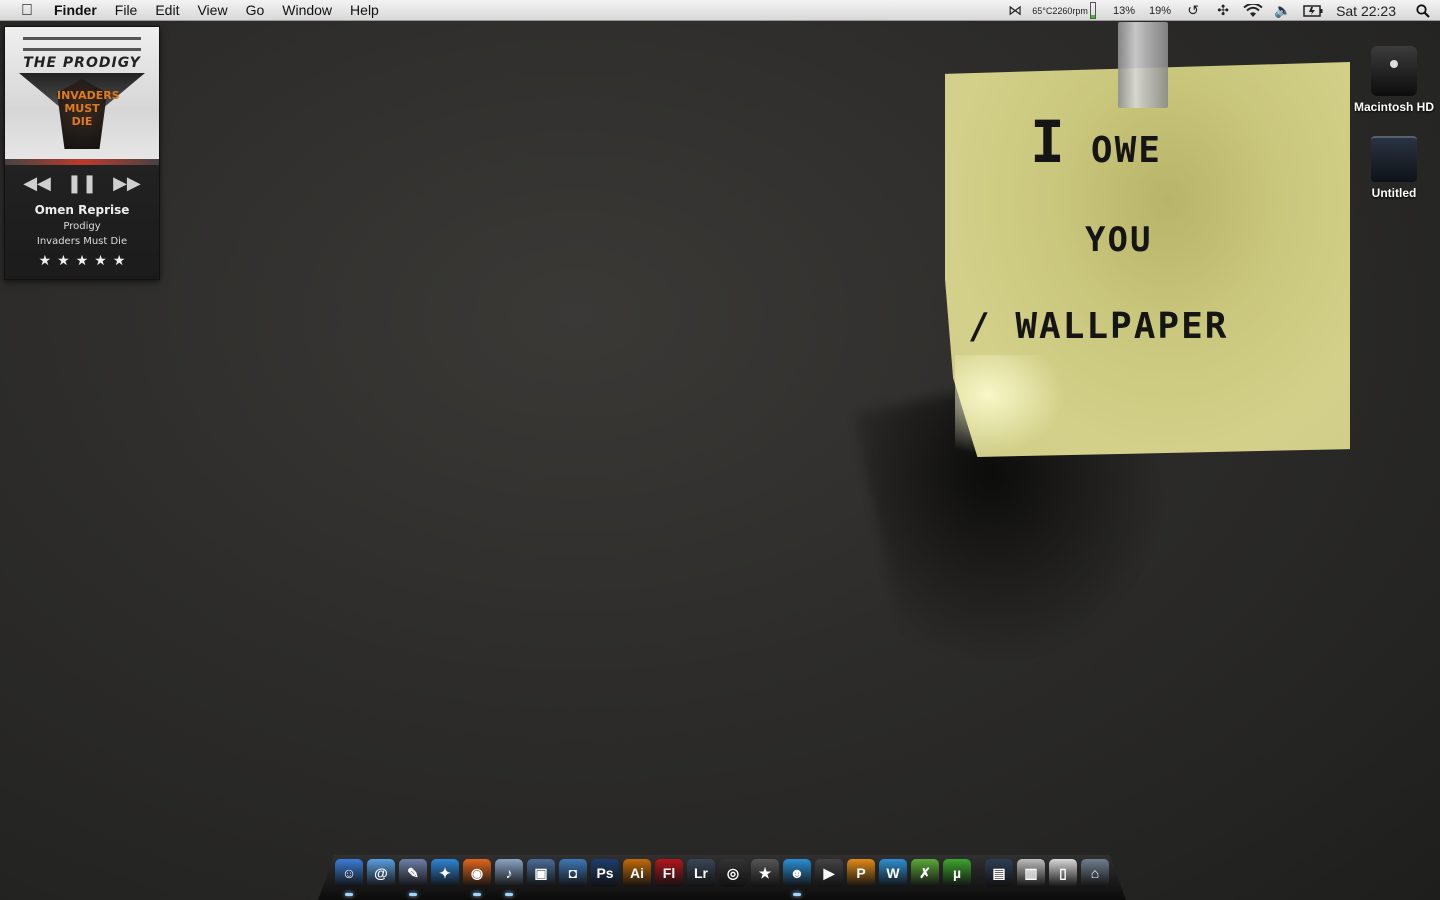 This screenshot has height=900, width=1440. I want to click on downloads-stack-icon: ▤, so click(999, 872).